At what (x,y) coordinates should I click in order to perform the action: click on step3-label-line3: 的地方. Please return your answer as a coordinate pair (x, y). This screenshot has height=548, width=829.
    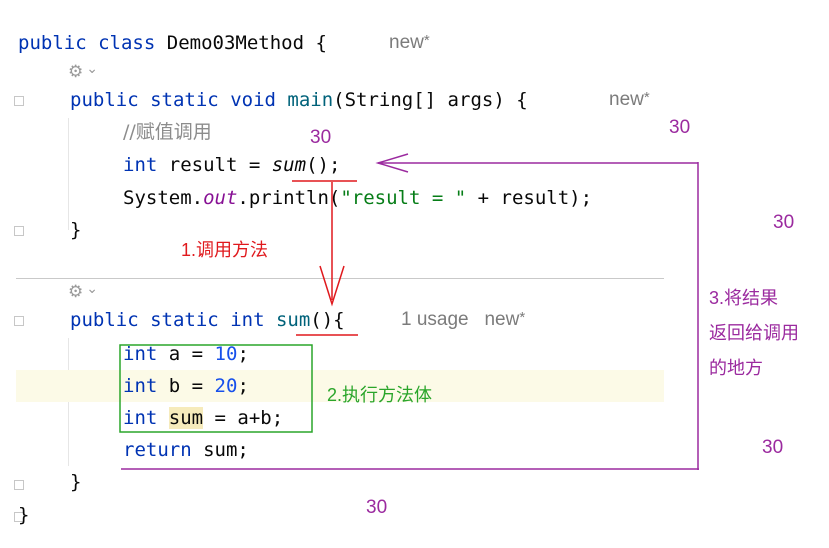
    Looking at the image, I should click on (736, 368).